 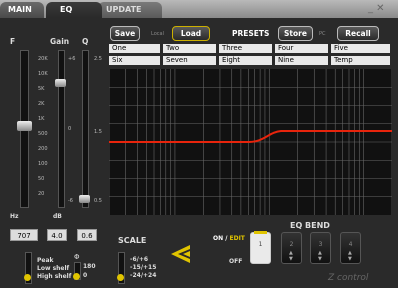 What do you see at coordinates (191, 33) in the screenshot?
I see `load-button: Load` at bounding box center [191, 33].